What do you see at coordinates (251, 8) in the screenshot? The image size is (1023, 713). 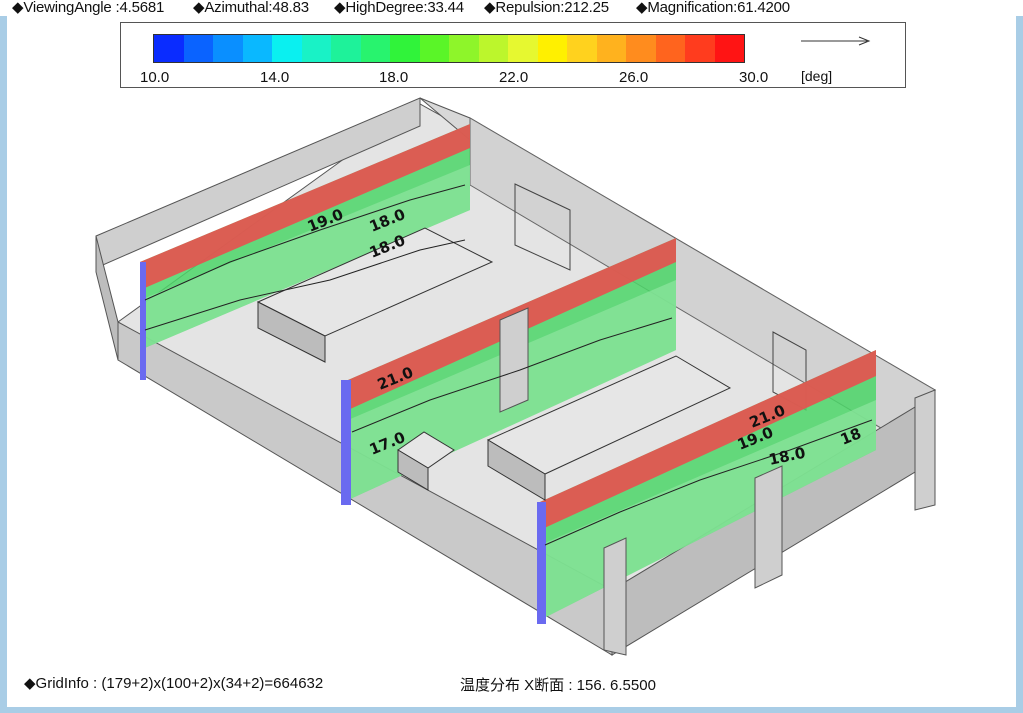 I see `azimuthal-readout: ◆Azimuthal:48.83` at bounding box center [251, 8].